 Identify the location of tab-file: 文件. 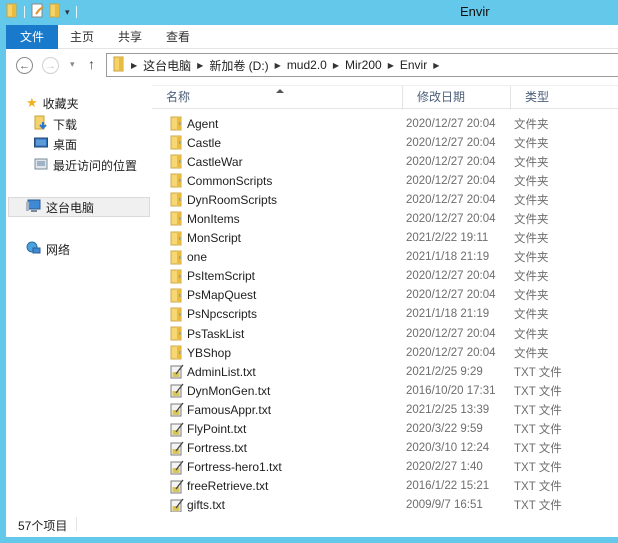
(32, 37).